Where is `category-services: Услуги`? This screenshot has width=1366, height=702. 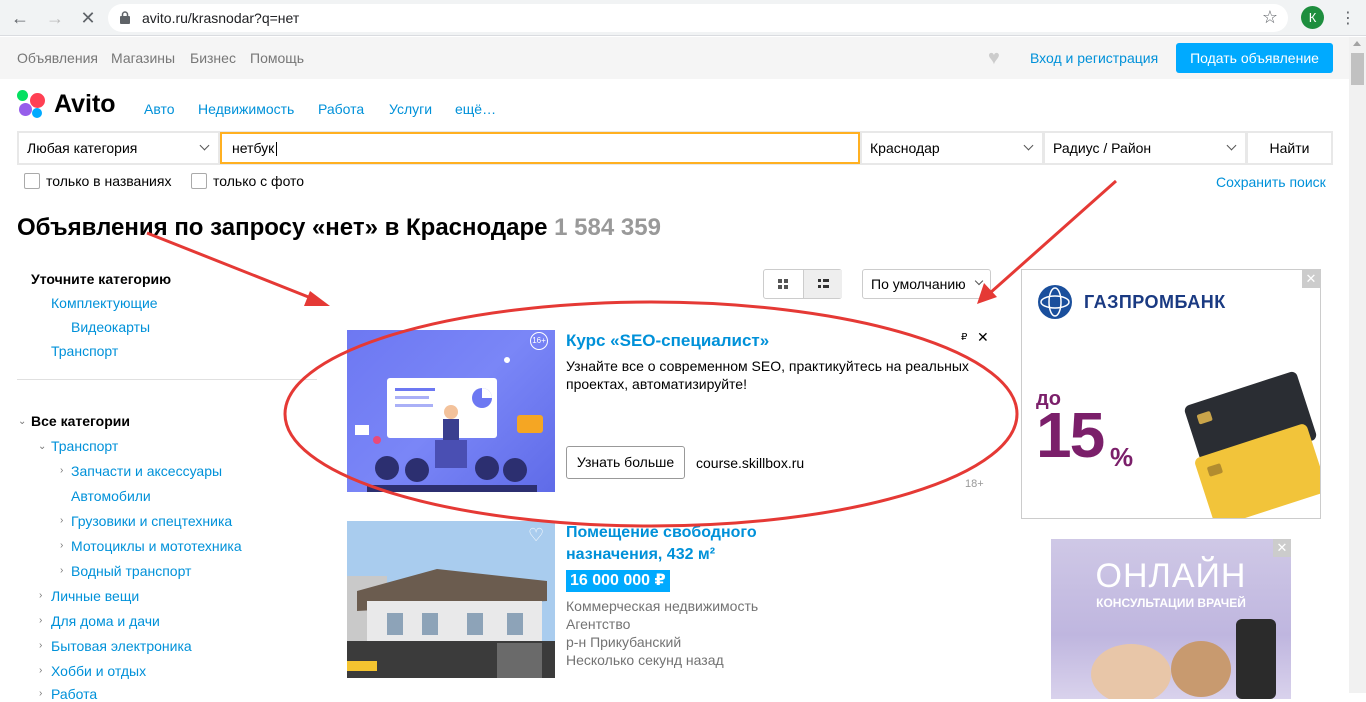 category-services: Услуги is located at coordinates (410, 109).